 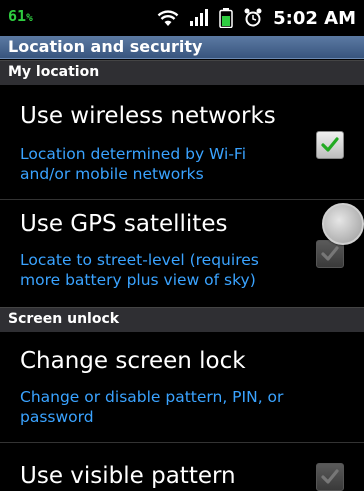 I want to click on wireless-networks-checkbox, so click(x=330, y=145).